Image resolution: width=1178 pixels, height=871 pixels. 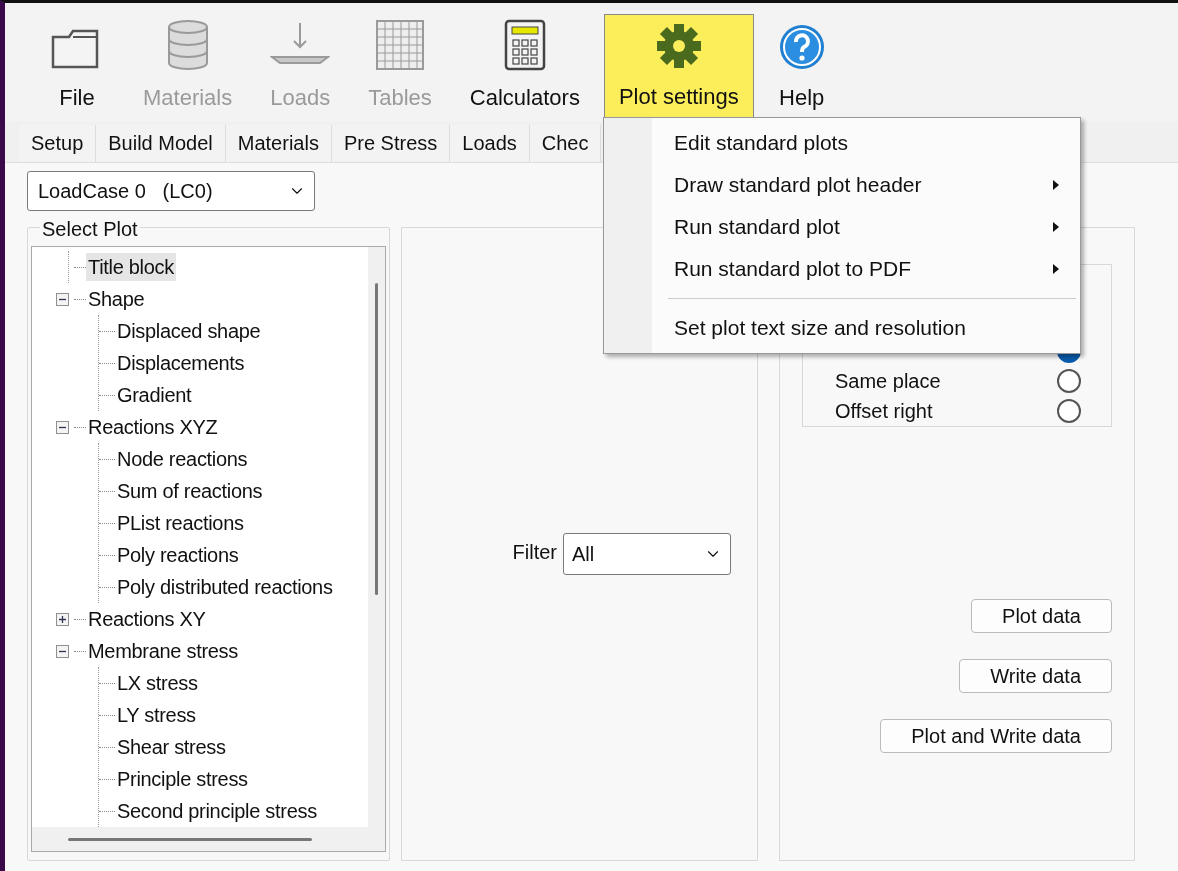 What do you see at coordinates (678, 45) in the screenshot?
I see `gear-icon` at bounding box center [678, 45].